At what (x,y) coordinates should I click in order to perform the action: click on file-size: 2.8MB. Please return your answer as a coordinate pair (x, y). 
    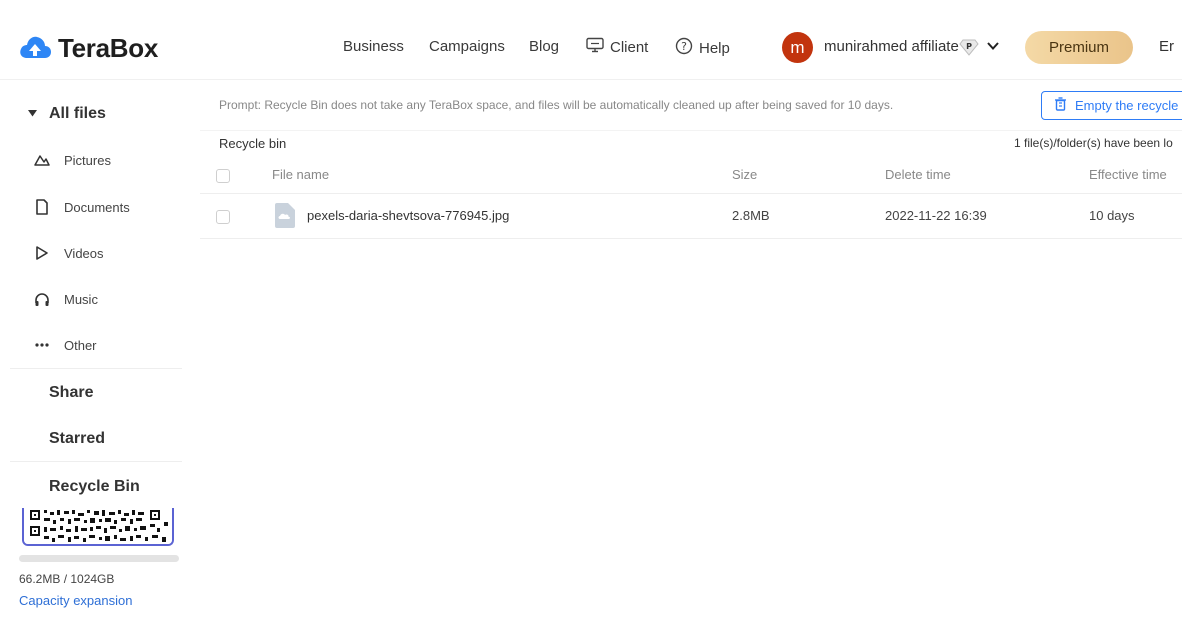
    Looking at the image, I should click on (751, 215).